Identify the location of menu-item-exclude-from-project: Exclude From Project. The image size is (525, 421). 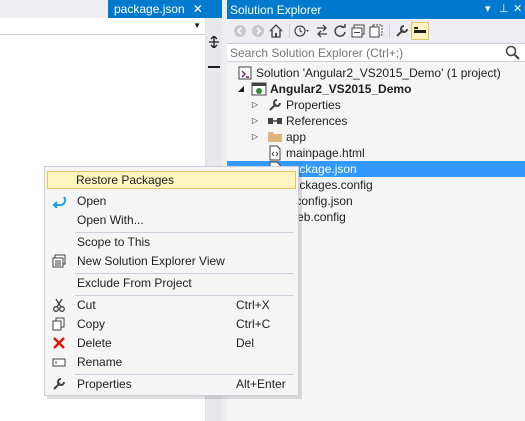
(171, 283).